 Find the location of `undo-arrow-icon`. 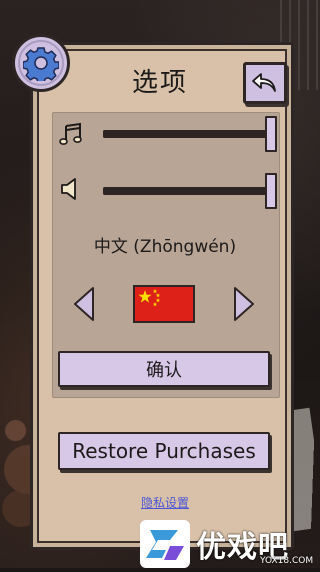

undo-arrow-icon is located at coordinates (264, 82).